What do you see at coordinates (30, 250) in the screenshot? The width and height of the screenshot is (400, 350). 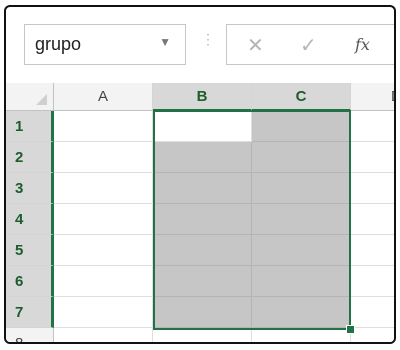 I see `row-header-5: 5` at bounding box center [30, 250].